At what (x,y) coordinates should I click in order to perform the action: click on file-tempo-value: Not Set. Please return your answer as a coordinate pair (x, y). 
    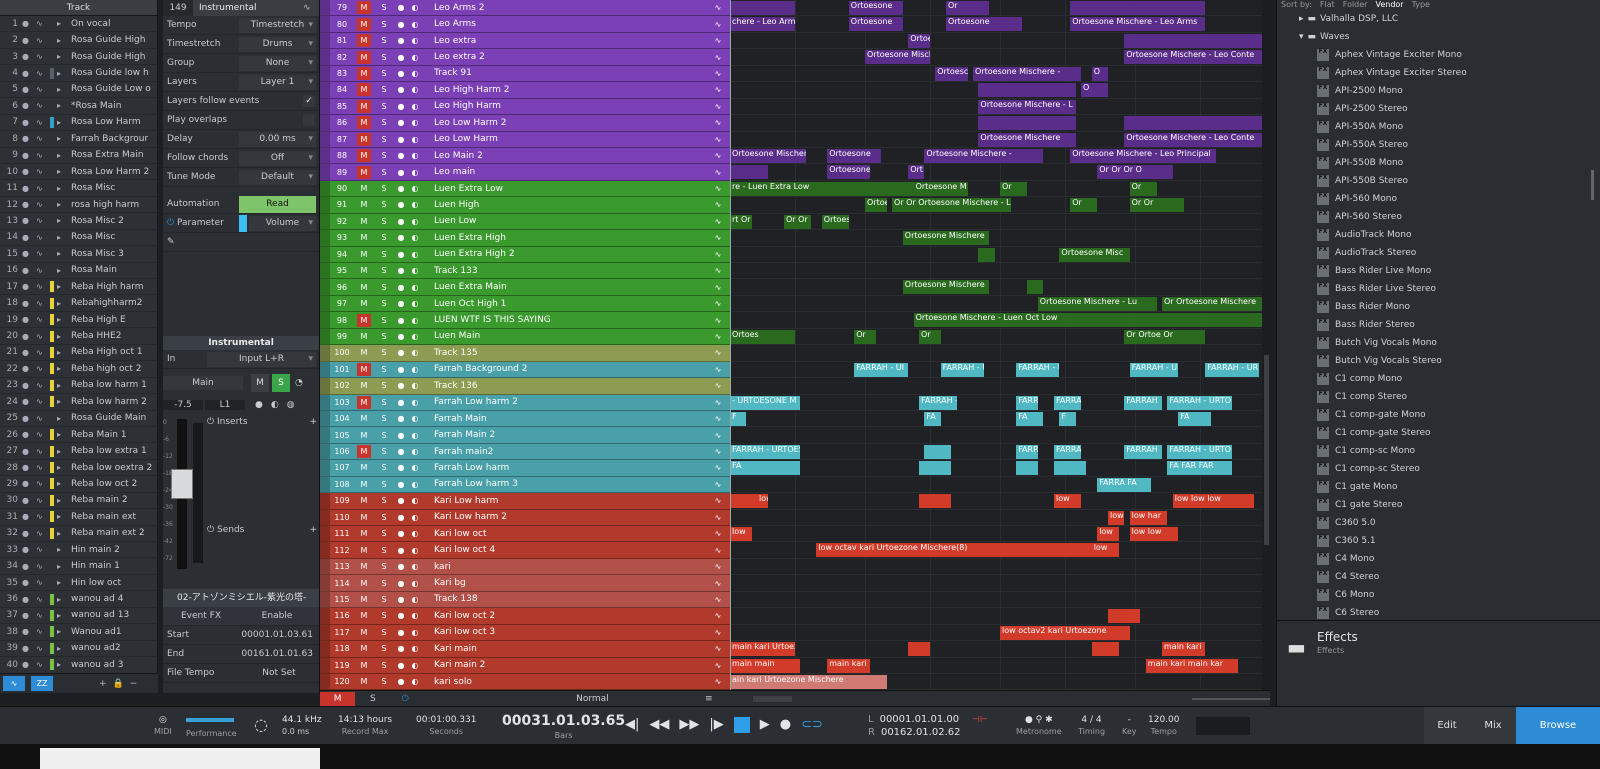
    Looking at the image, I should click on (279, 673).